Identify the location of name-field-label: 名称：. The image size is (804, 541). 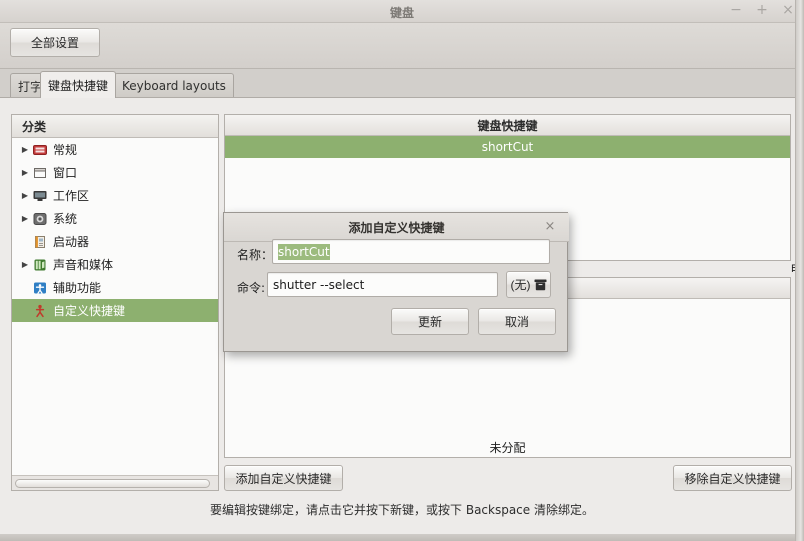
(255, 255).